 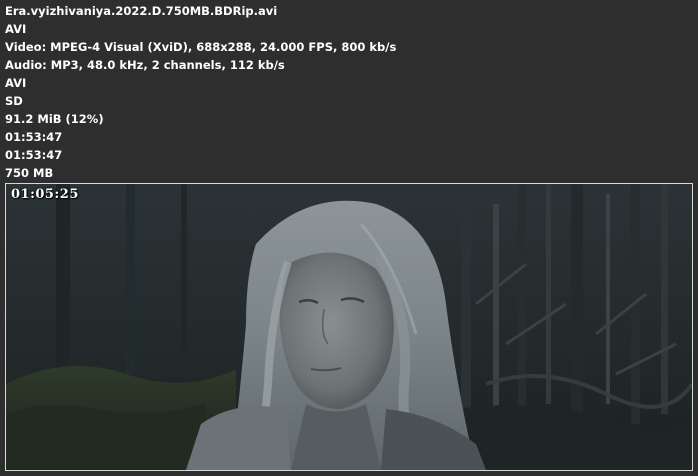 What do you see at coordinates (14, 101) in the screenshot?
I see `quality-text: SD` at bounding box center [14, 101].